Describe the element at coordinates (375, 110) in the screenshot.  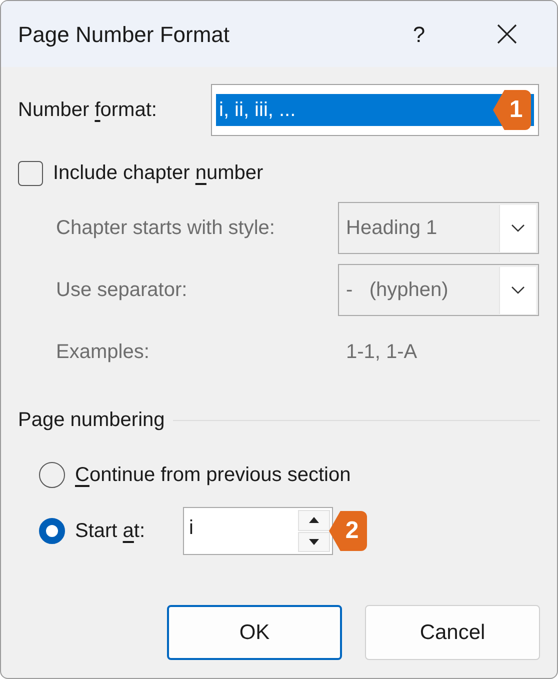
I see `number-format-field: i, ii, iii, ... 1` at that location.